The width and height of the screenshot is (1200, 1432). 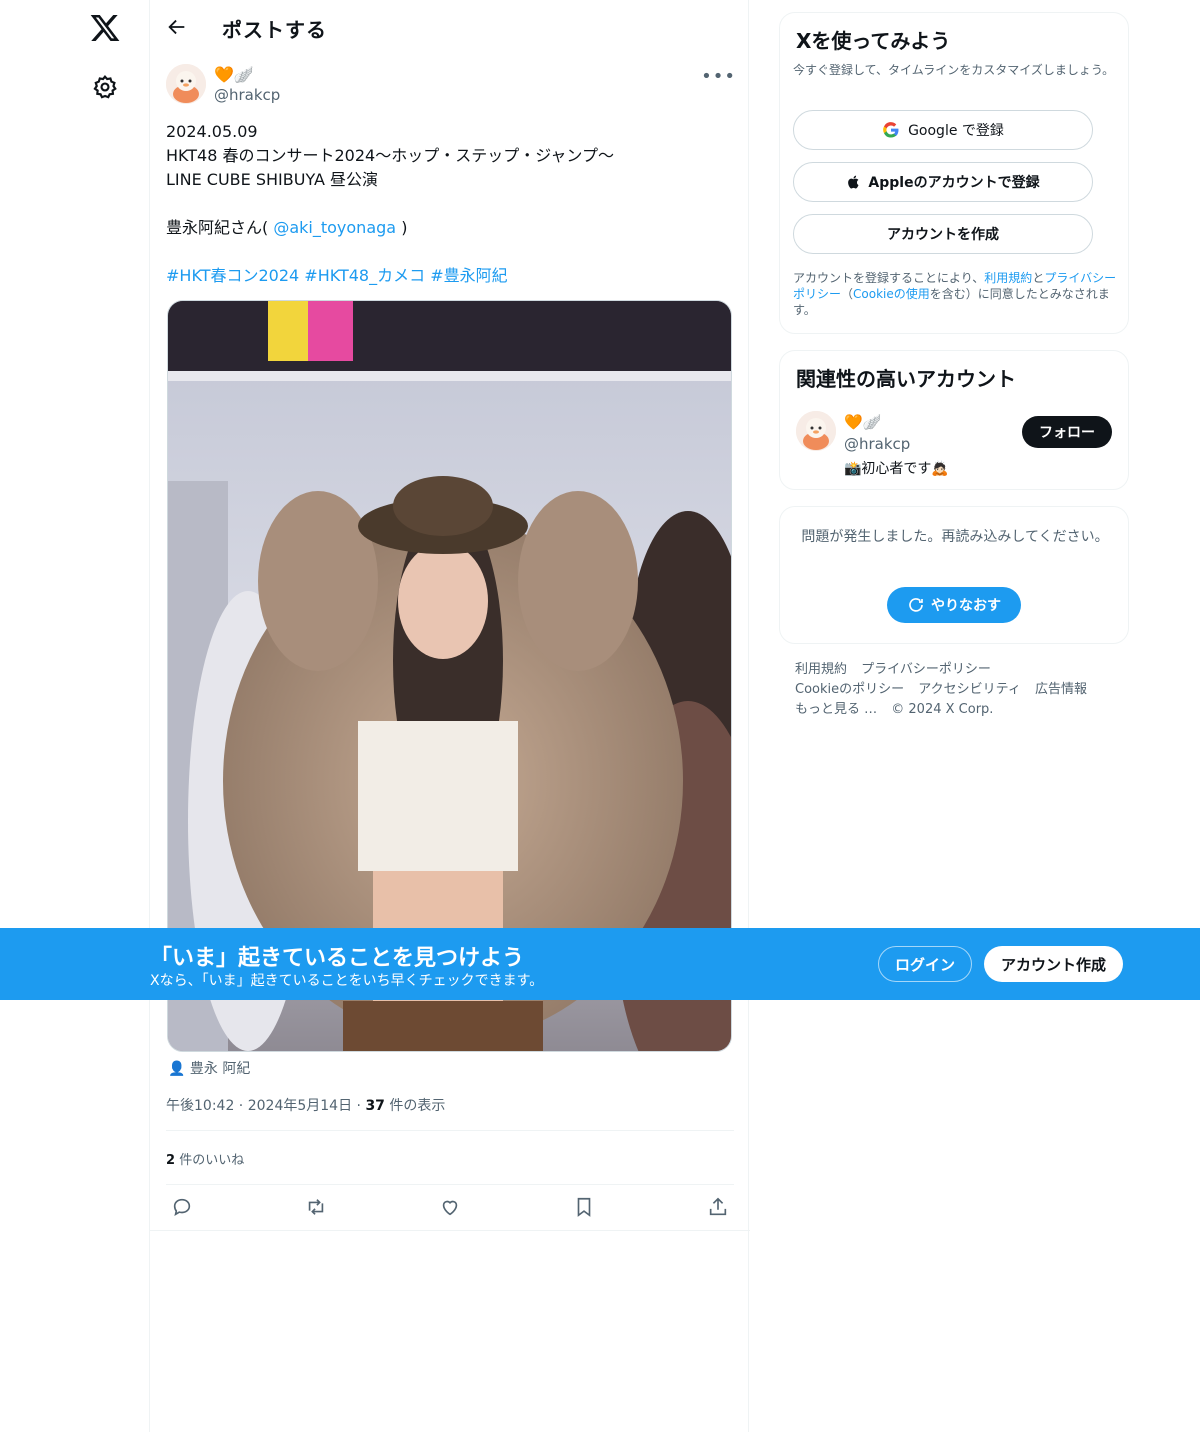 What do you see at coordinates (955, 537) in the screenshot?
I see `error-message: 問題が発生しました。再読み込みしてください。` at bounding box center [955, 537].